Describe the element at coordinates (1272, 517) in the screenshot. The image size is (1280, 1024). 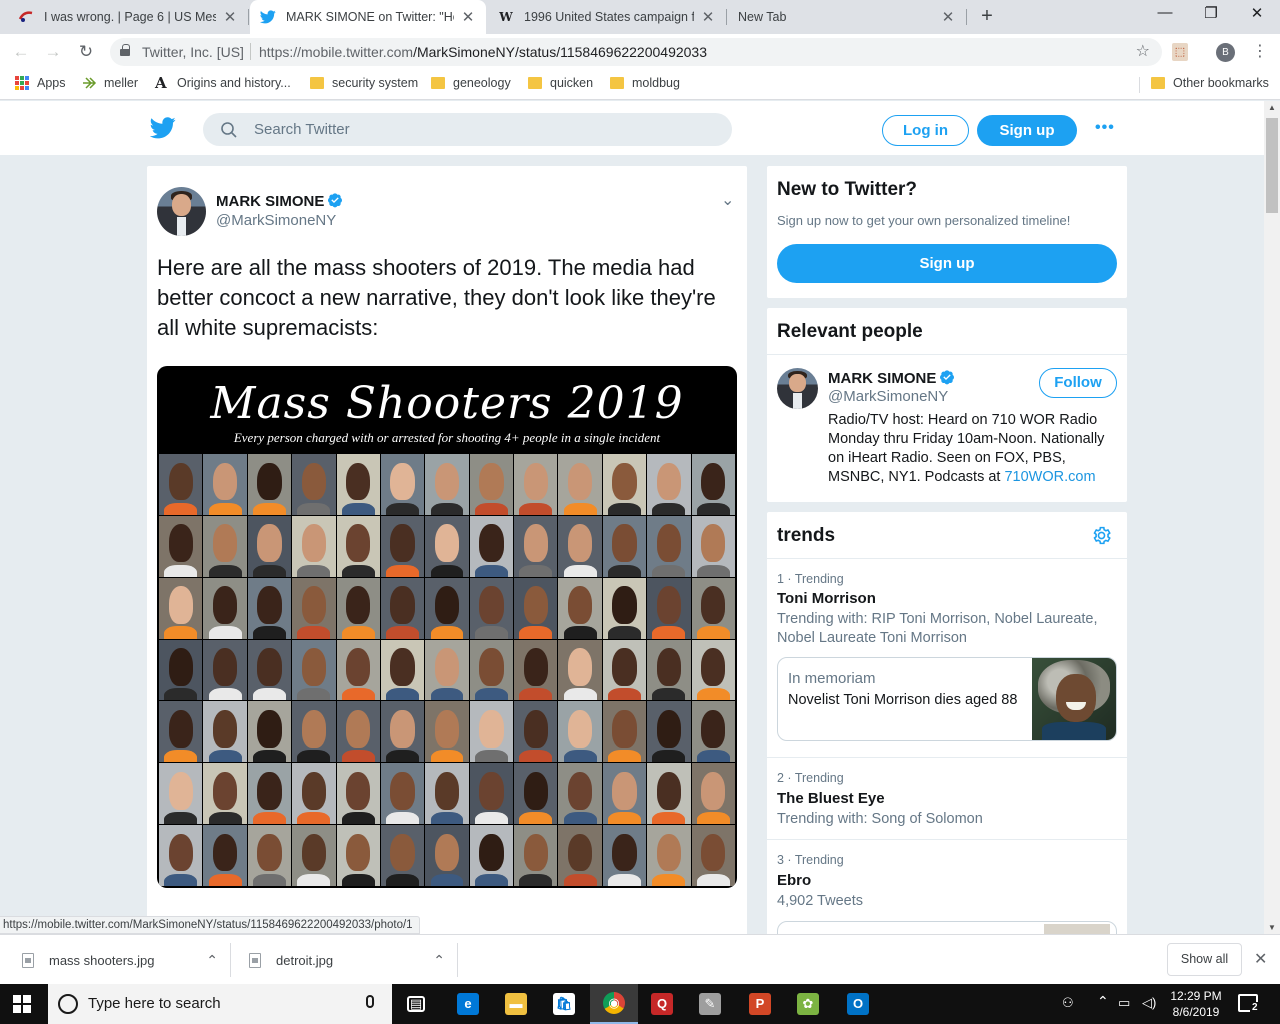
I see `page-scrollbar: ▲ ▼` at that location.